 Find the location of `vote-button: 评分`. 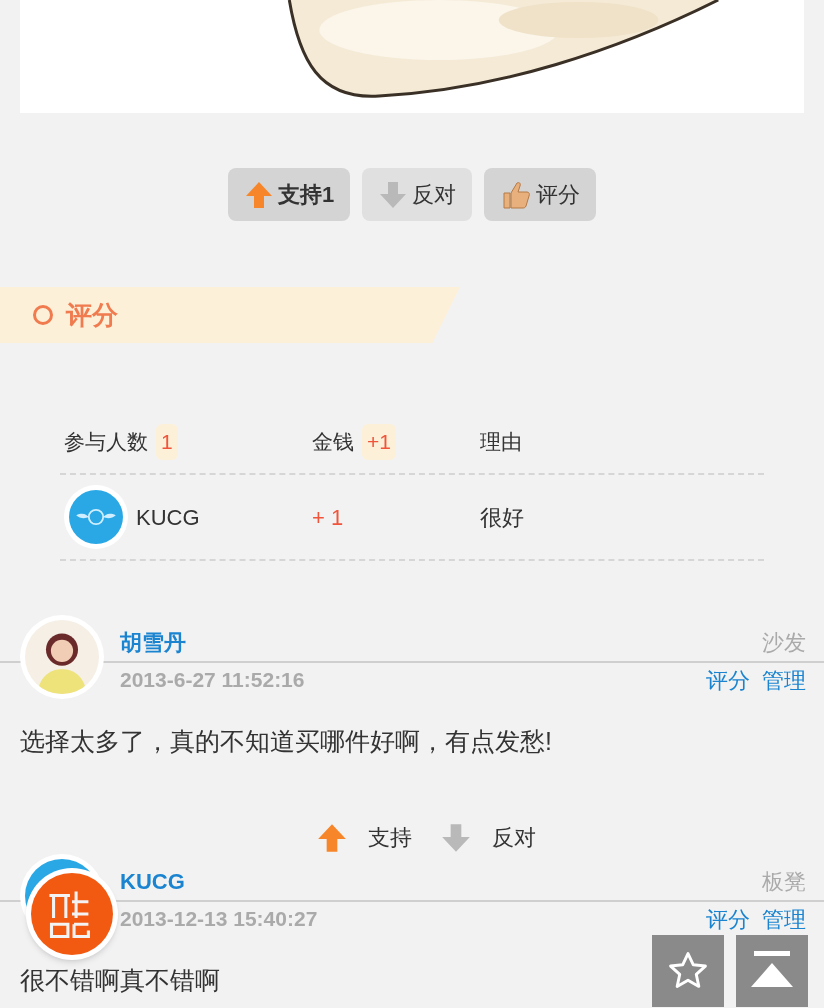

vote-button: 评分 is located at coordinates (540, 194).